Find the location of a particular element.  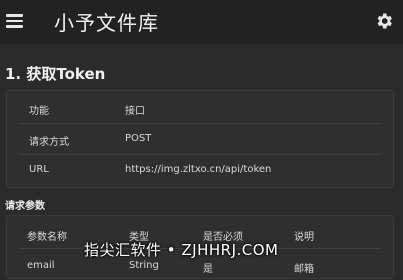

info-key: 功能 is located at coordinates (39, 111).